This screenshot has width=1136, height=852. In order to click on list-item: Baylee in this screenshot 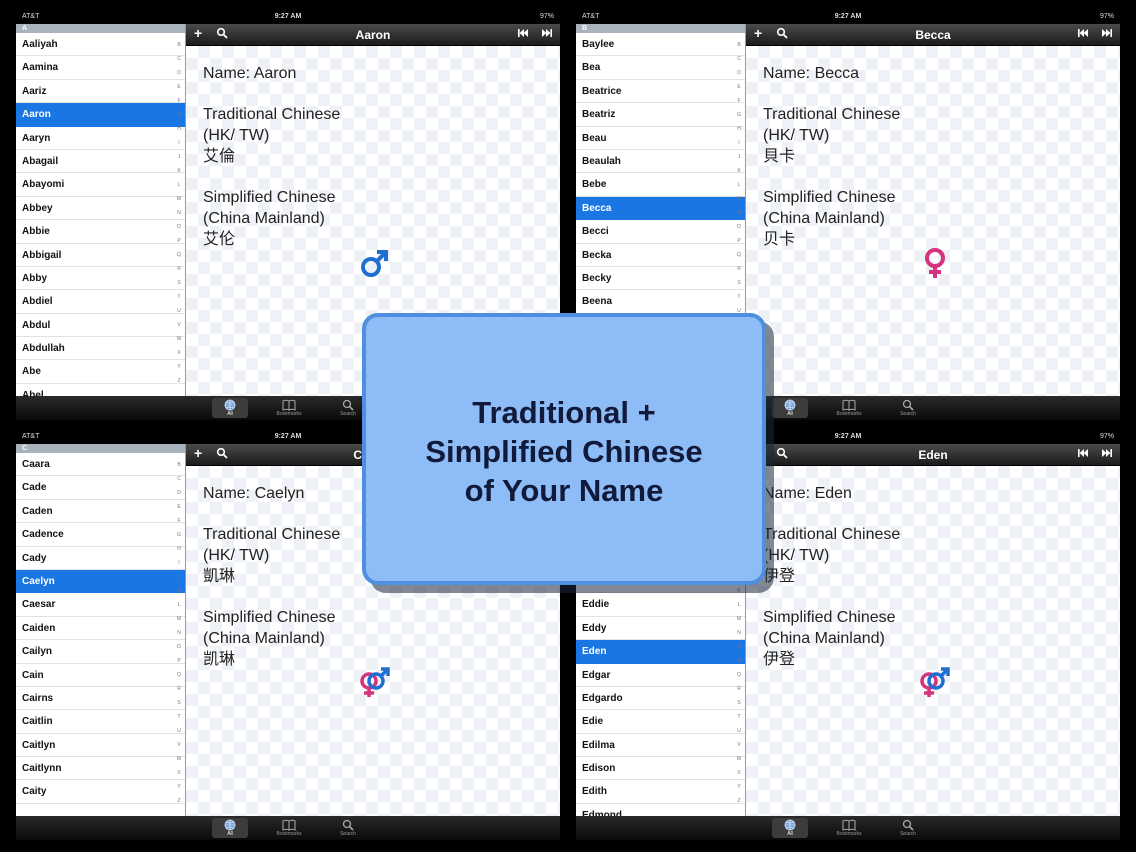, I will do `click(660, 45)`.